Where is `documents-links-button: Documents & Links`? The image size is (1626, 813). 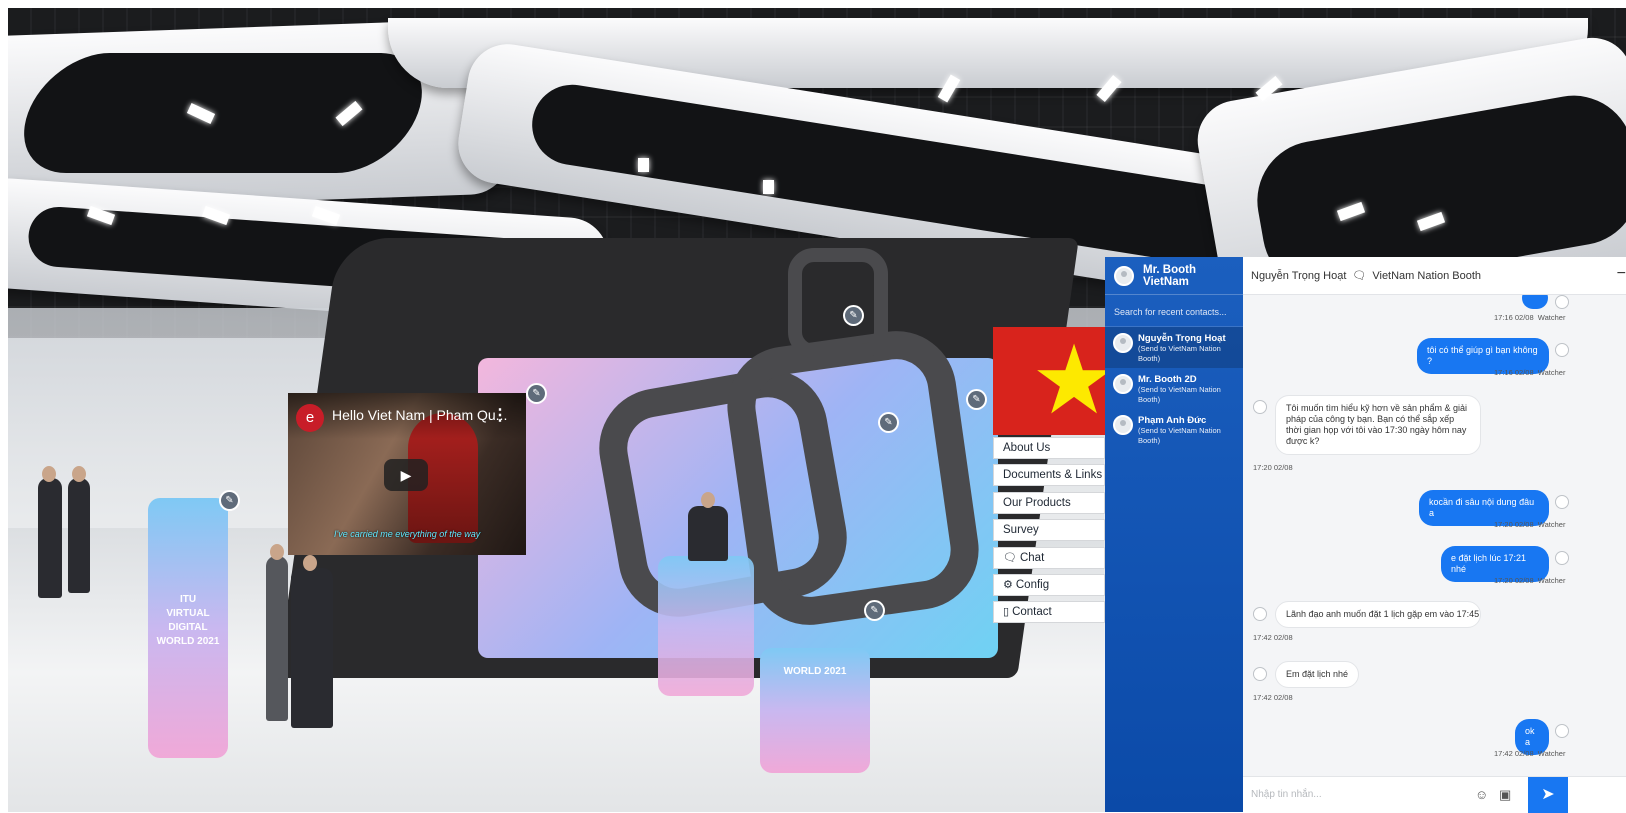
documents-links-button: Documents & Links is located at coordinates (1049, 475).